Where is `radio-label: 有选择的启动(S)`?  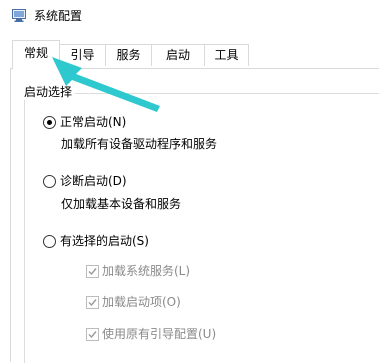 radio-label: 有选择的启动(S) is located at coordinates (104, 241).